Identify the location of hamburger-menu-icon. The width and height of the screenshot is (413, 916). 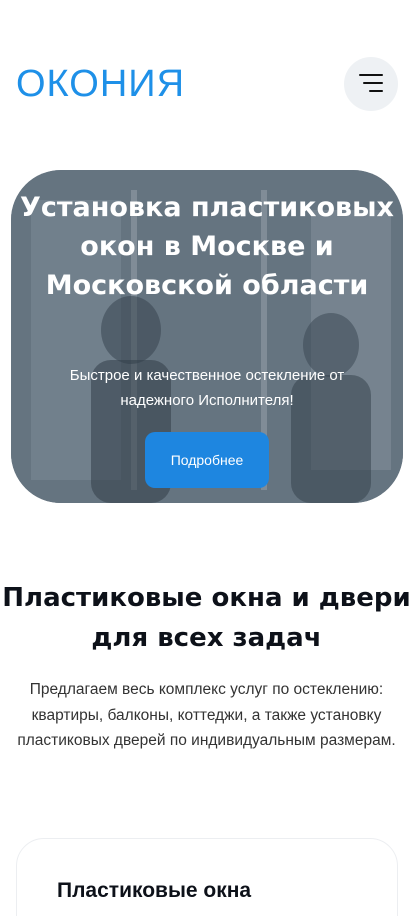
(371, 75).